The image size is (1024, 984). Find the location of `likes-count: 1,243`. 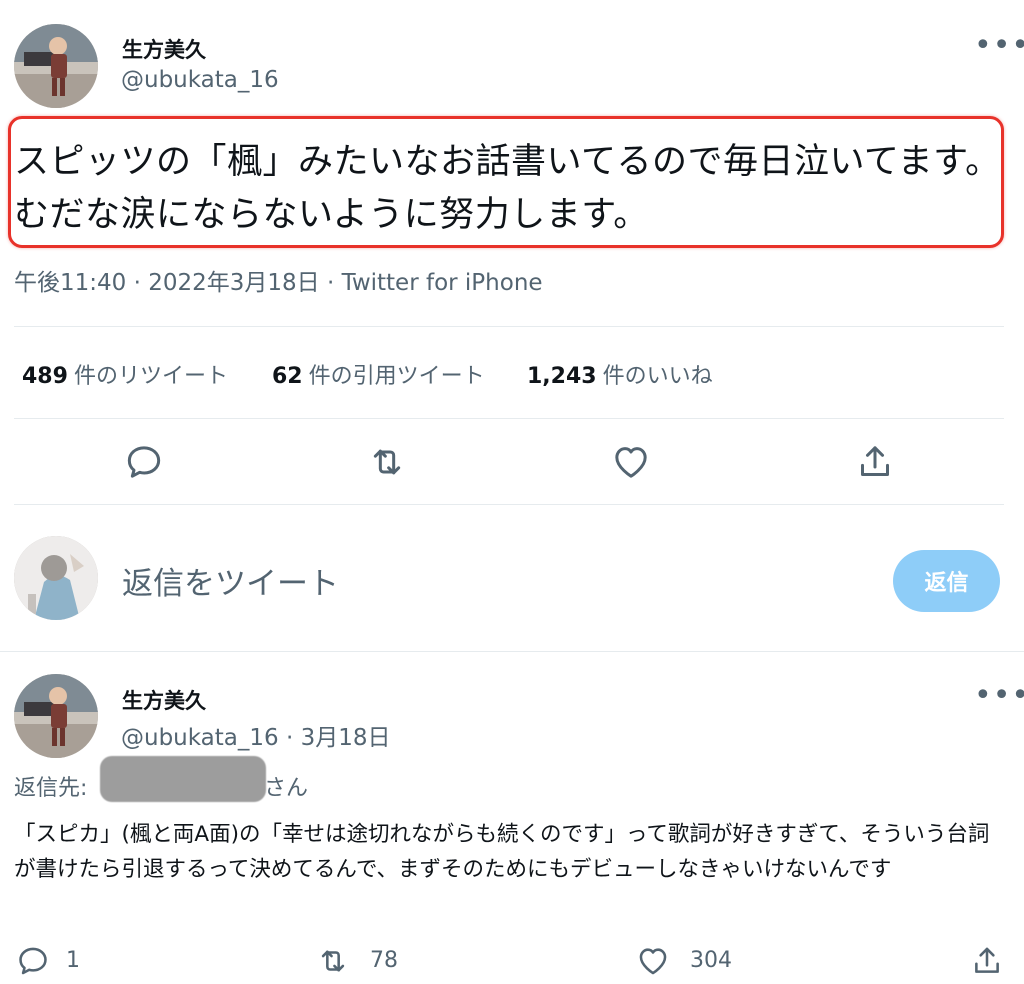

likes-count: 1,243 is located at coordinates (562, 376).